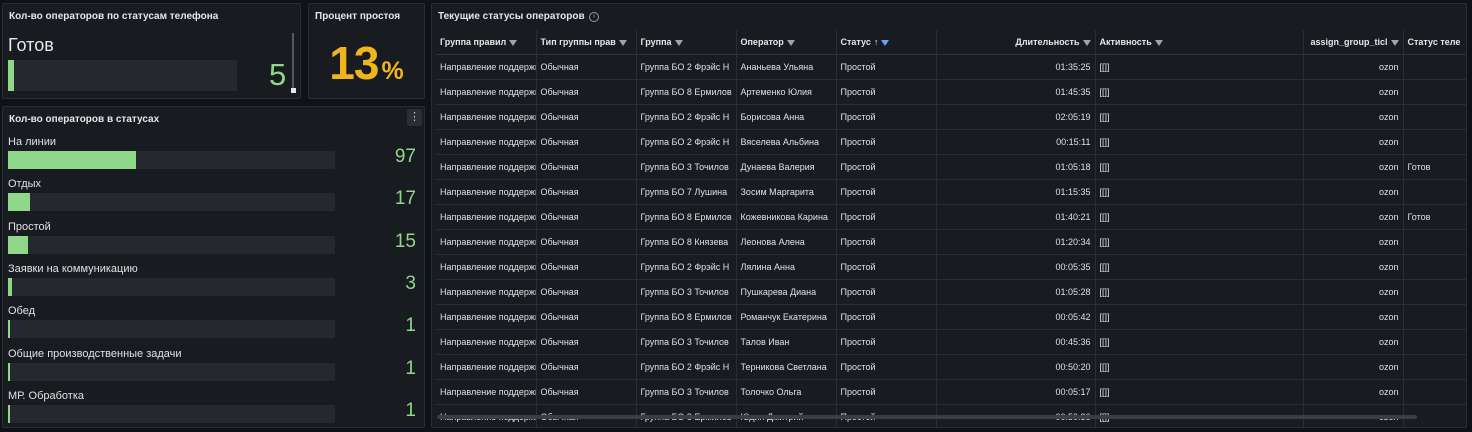  Describe the element at coordinates (1016, 192) in the screenshot. I see `table-cell: 01:15:35` at that location.